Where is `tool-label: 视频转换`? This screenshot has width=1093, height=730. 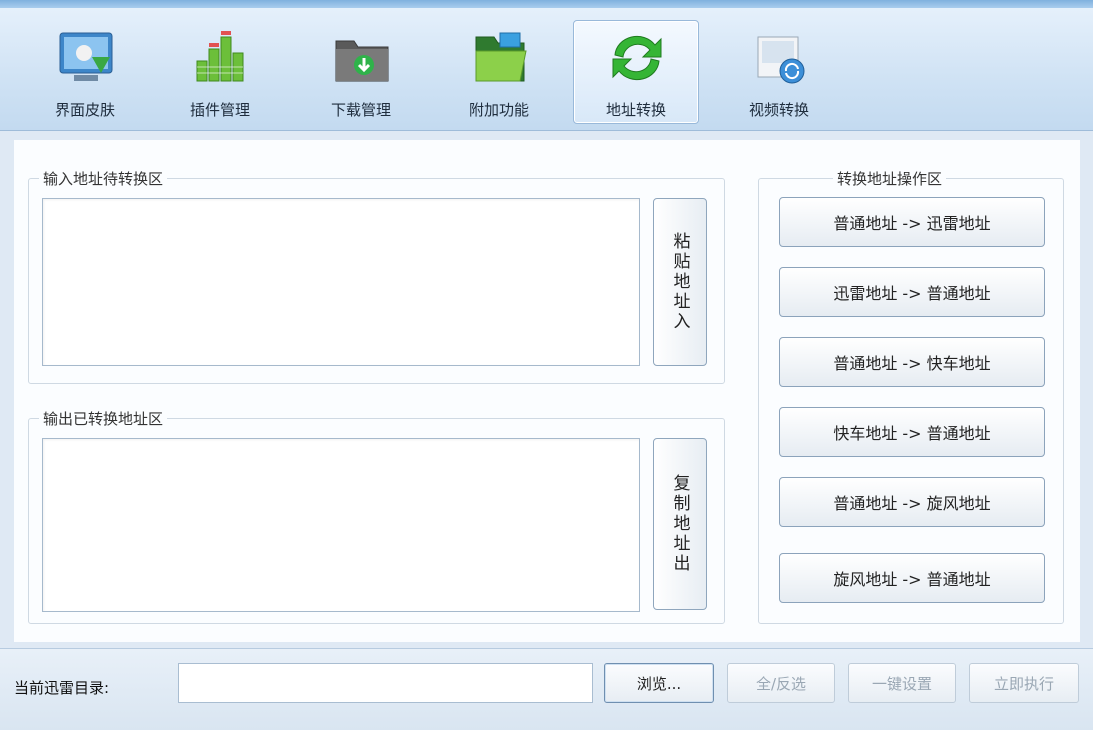
tool-label: 视频转换 is located at coordinates (778, 110).